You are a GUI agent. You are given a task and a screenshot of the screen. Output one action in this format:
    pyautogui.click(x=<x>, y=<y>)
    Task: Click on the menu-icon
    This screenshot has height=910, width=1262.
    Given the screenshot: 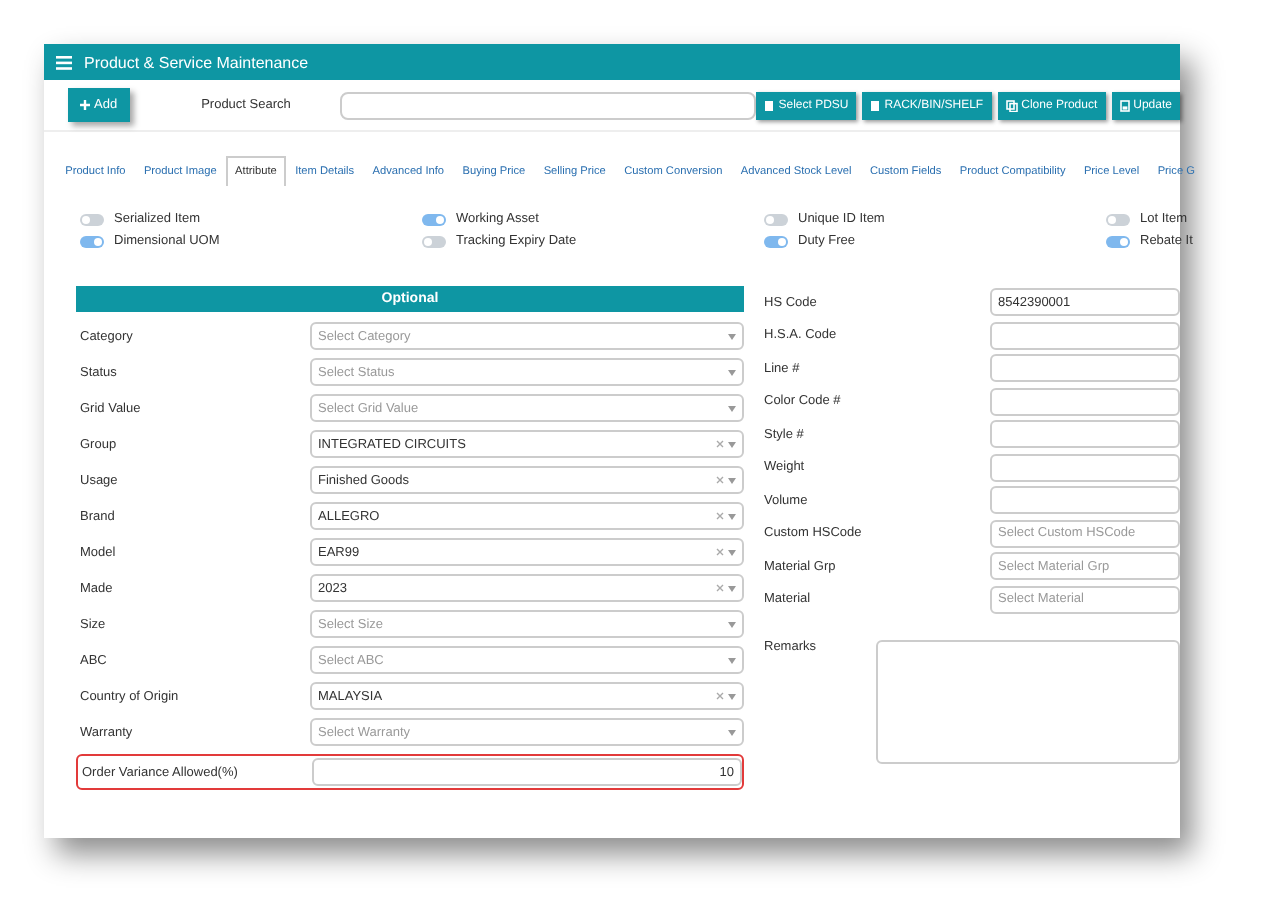 What is the action you would take?
    pyautogui.click(x=64, y=62)
    